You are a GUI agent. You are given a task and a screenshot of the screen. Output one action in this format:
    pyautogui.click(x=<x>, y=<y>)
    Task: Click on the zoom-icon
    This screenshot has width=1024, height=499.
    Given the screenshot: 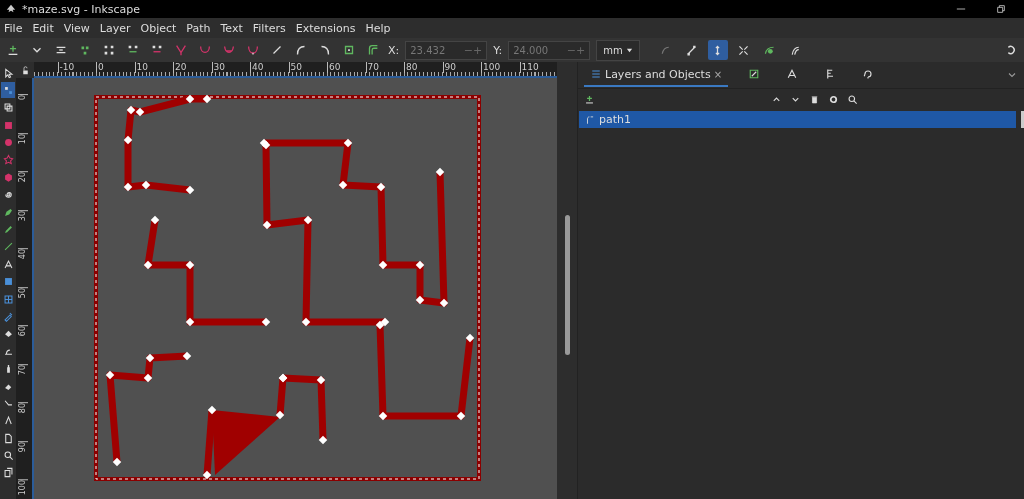 What is the action you would take?
    pyautogui.click(x=8, y=456)
    